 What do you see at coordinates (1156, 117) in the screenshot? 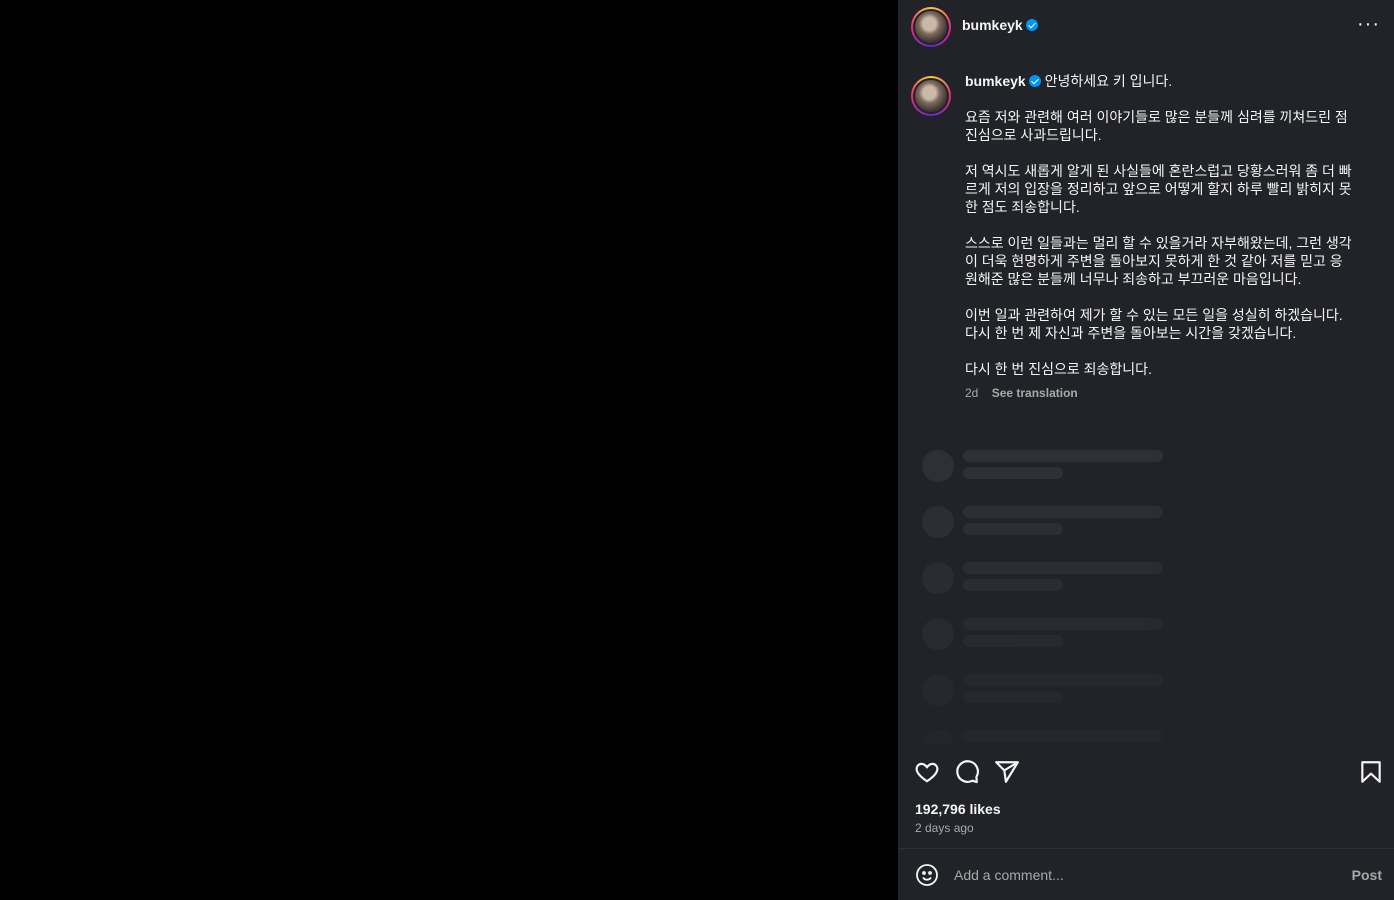
I see `caption-line: 요즘 저와 관련해 여러 이야기들로 많은 분들께 심려를 끼쳐드린 점` at bounding box center [1156, 117].